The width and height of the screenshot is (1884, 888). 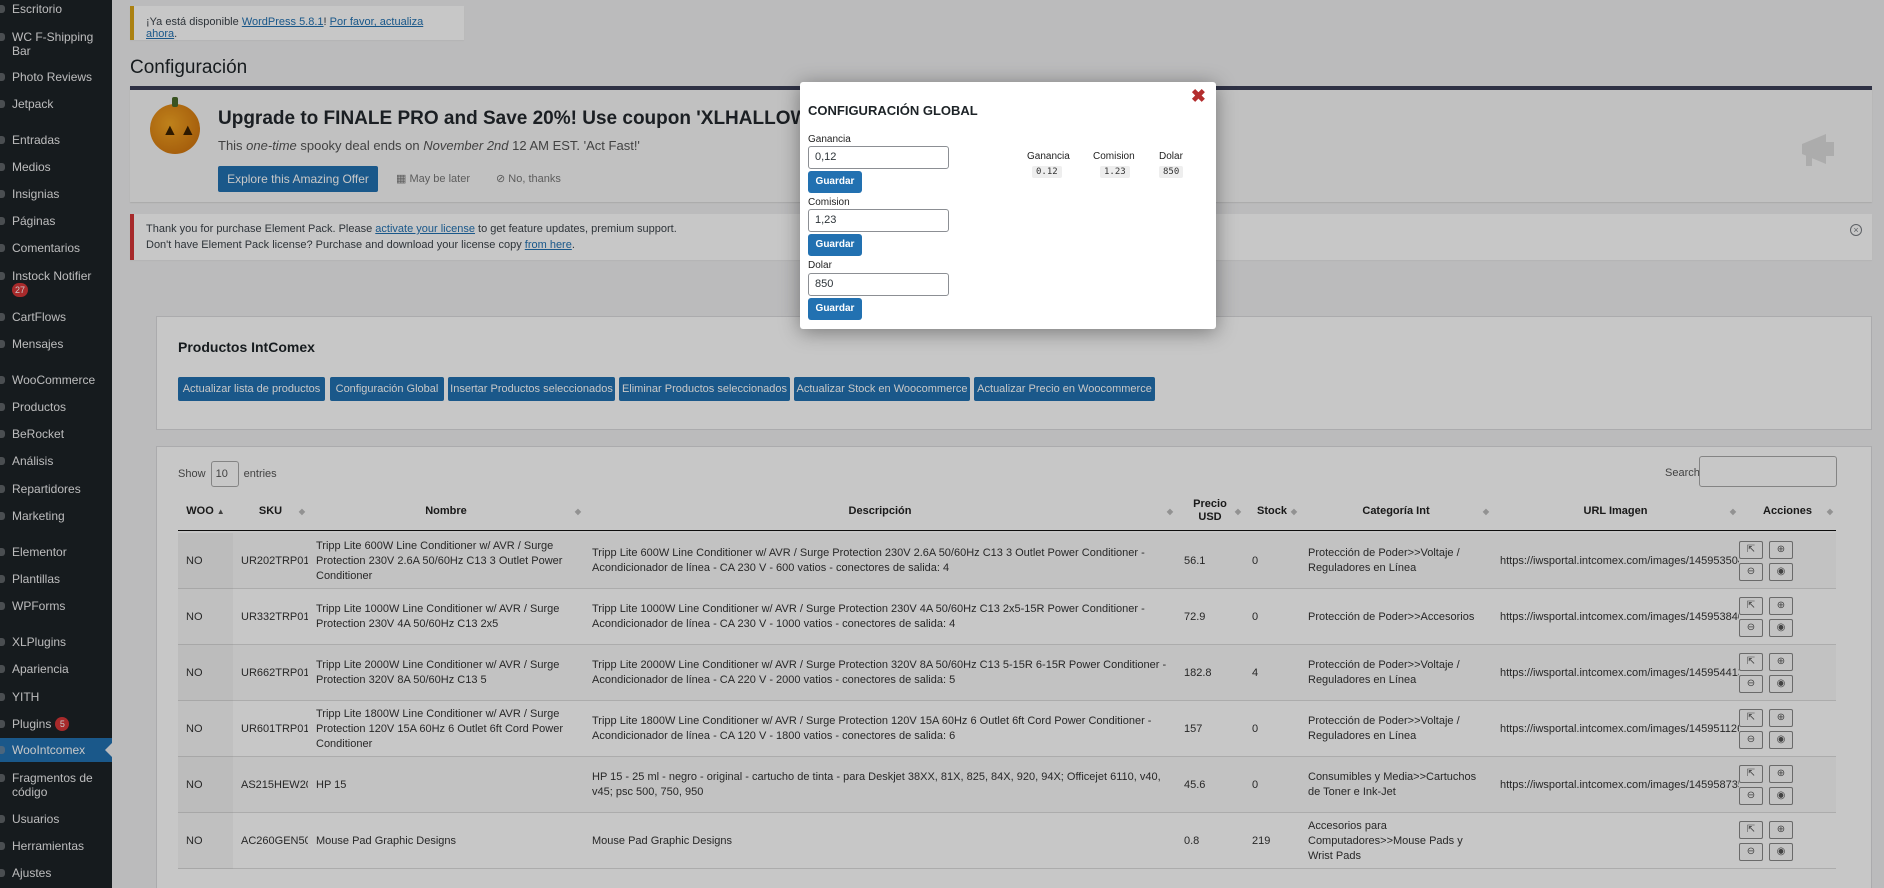 What do you see at coordinates (1047, 172) in the screenshot?
I see `summary-ganancia-value: 0.12` at bounding box center [1047, 172].